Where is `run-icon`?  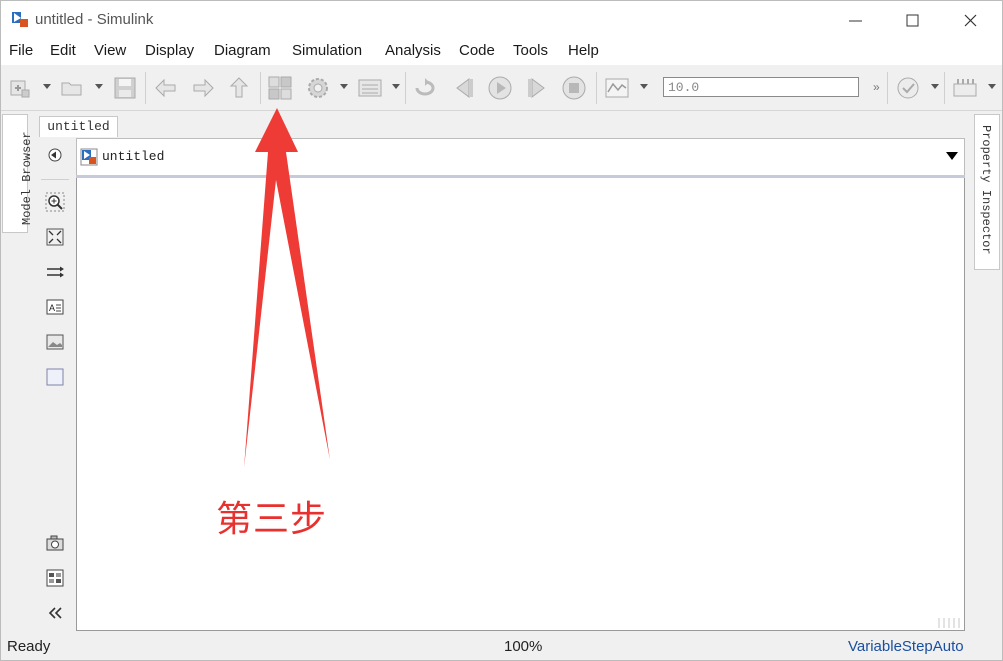
run-icon is located at coordinates (500, 88).